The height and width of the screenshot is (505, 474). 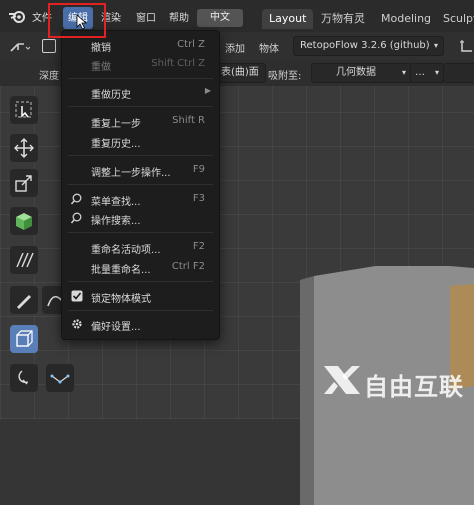 I want to click on draw-tool, so click(x=24, y=300).